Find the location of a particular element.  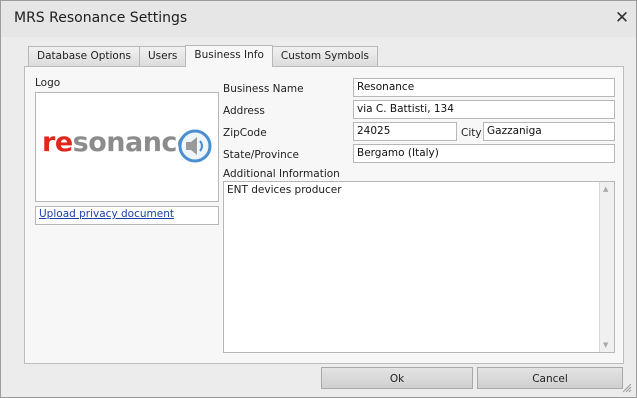

logo-image-box: resonance is located at coordinates (127, 147).